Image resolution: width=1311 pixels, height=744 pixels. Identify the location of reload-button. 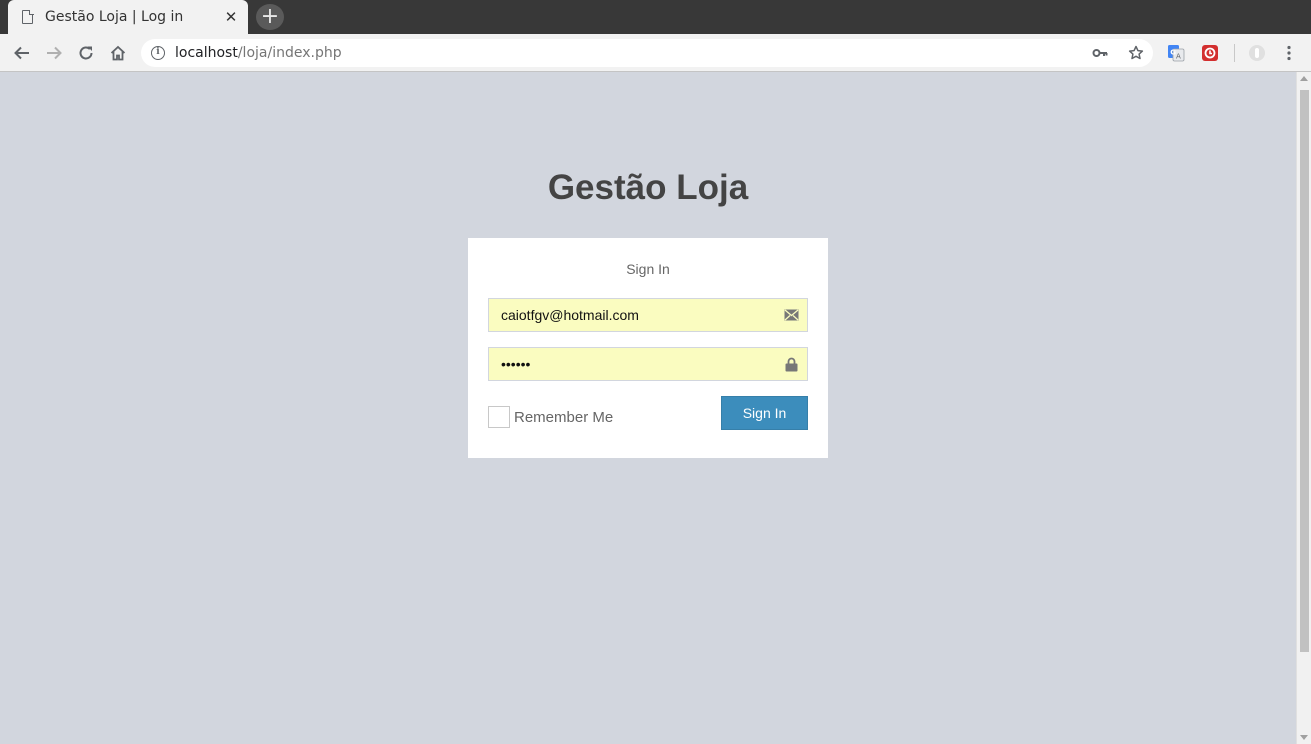
(86, 53).